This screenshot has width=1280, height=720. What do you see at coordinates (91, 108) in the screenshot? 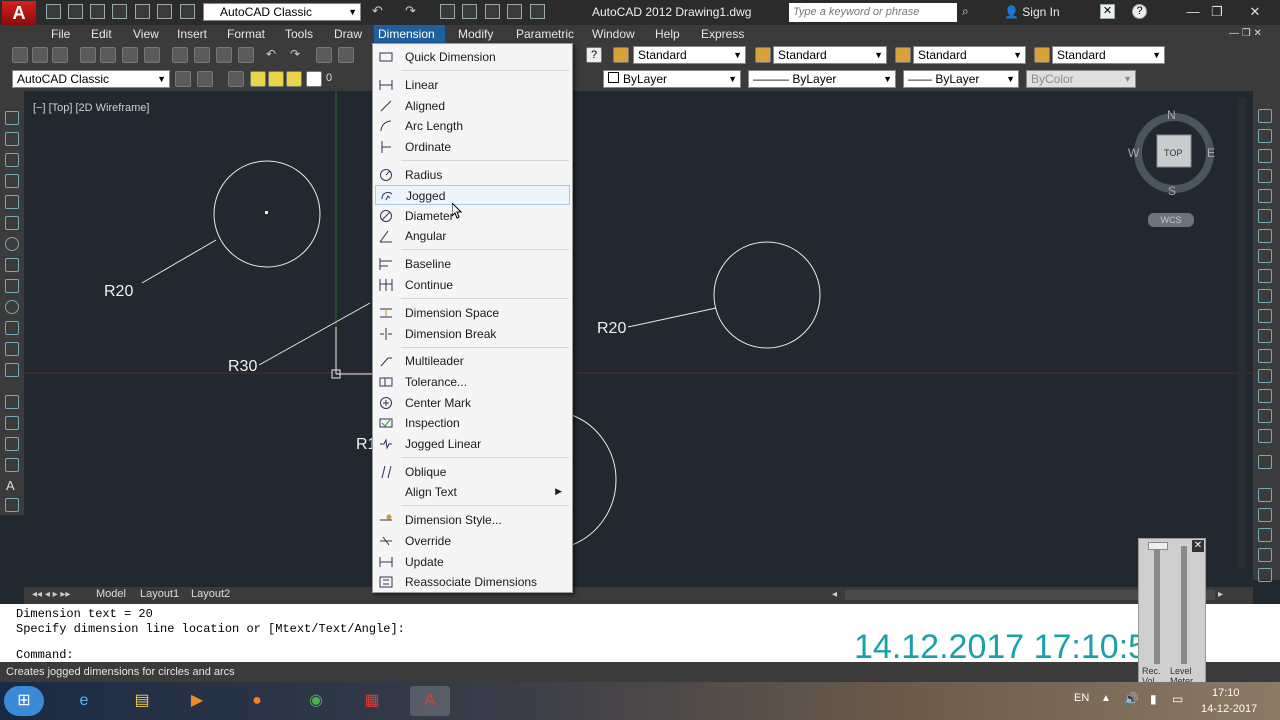
I see `viewport-controls: [−] [Top] [2D Wireframe]` at bounding box center [91, 108].